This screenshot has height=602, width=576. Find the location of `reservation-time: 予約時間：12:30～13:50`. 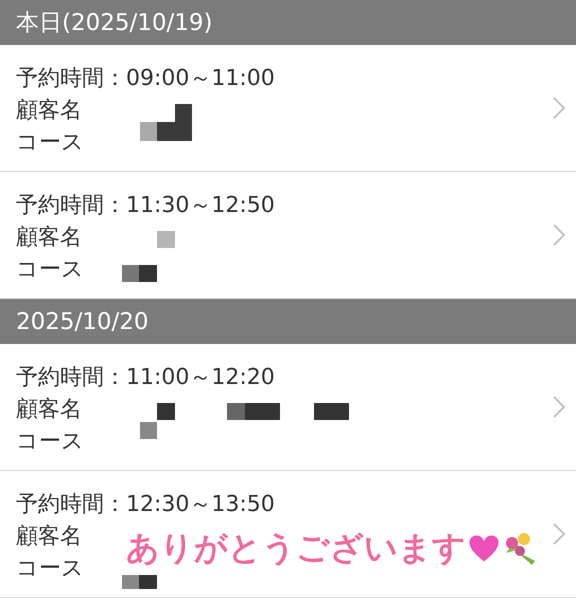

reservation-time: 予約時間：12:30～13:50 is located at coordinates (145, 505).